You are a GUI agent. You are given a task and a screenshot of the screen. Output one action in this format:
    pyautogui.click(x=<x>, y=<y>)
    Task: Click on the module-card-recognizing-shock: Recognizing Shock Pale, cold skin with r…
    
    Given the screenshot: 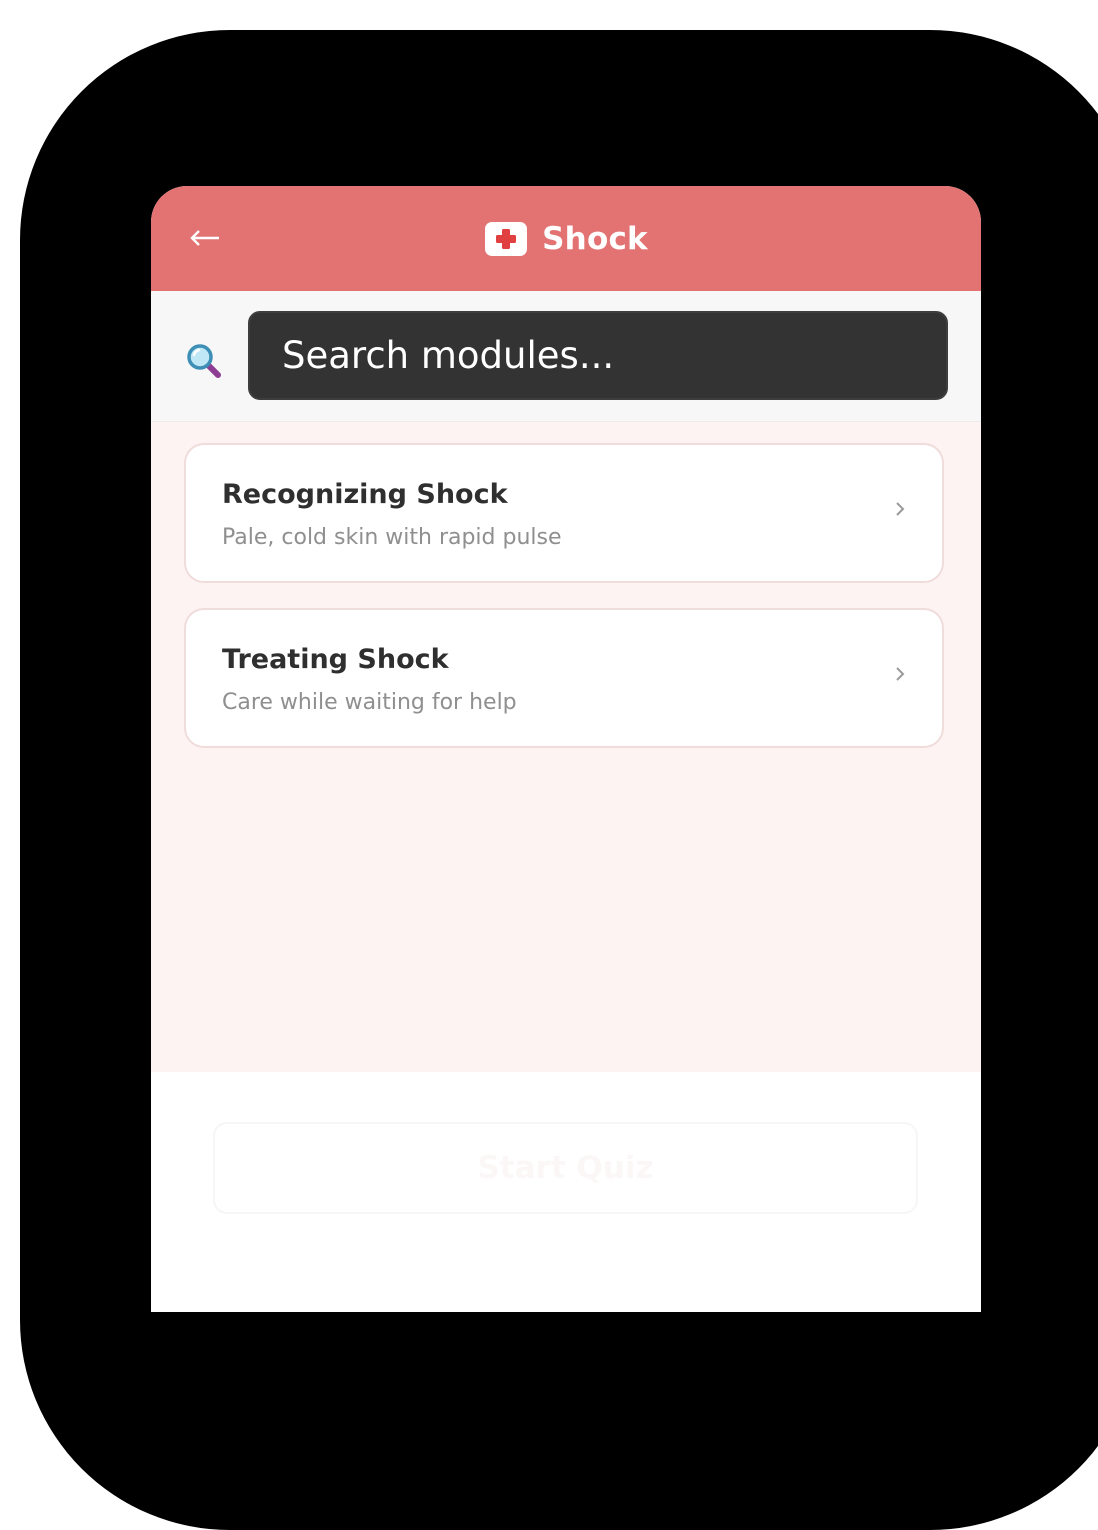 What is the action you would take?
    pyautogui.click(x=564, y=513)
    